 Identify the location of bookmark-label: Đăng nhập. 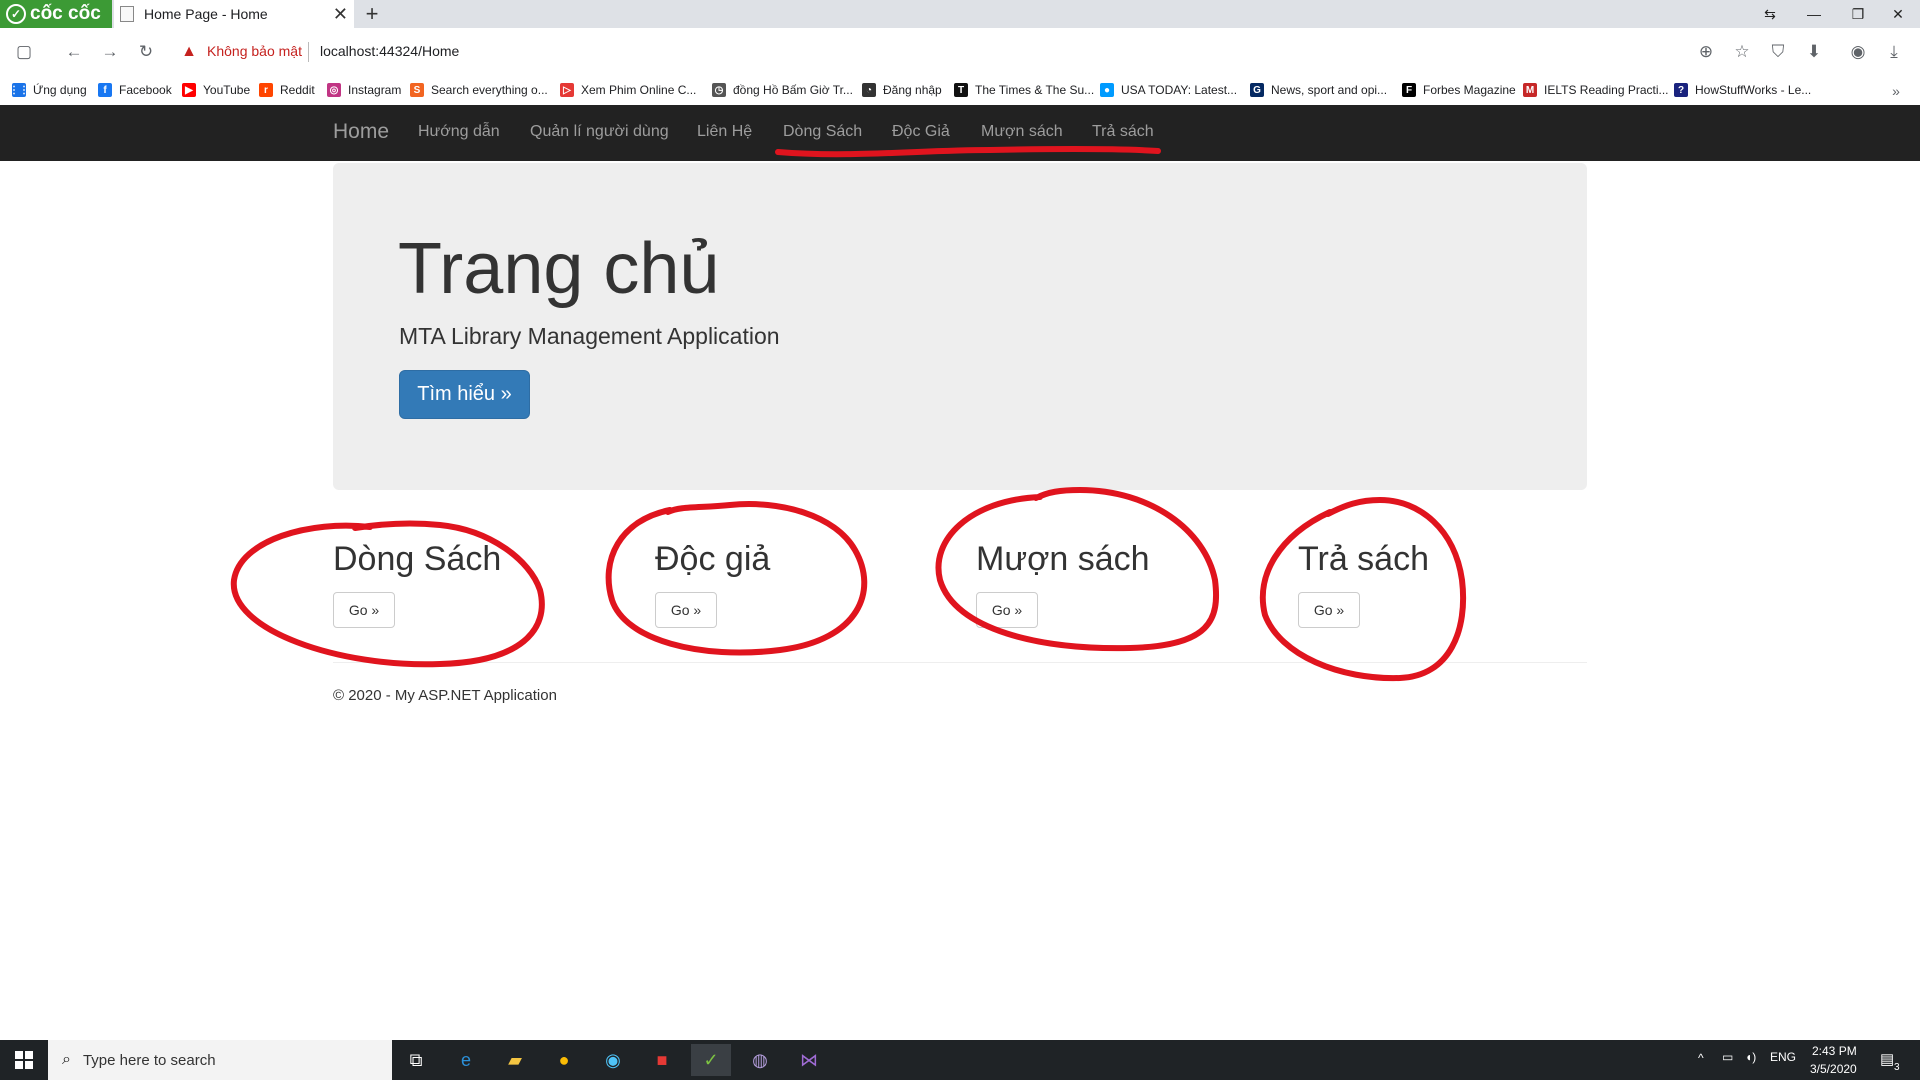
(912, 90).